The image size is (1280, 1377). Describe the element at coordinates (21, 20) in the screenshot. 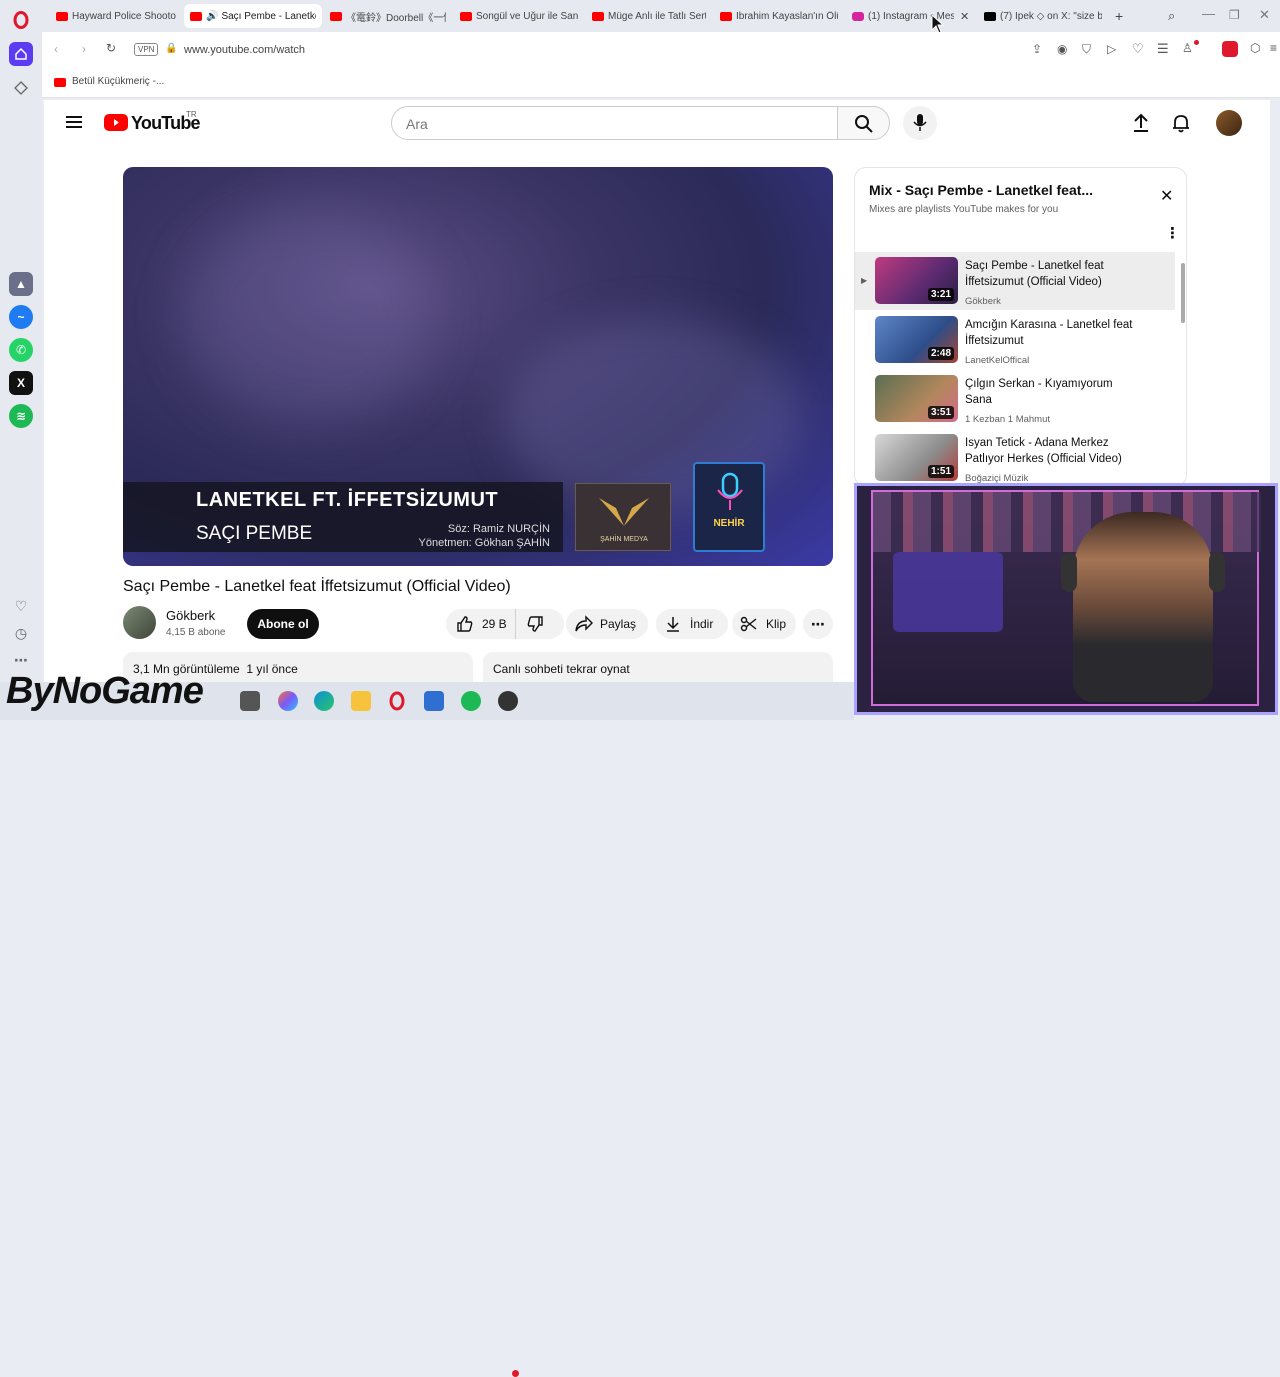

I see `opera-logo-icon` at that location.